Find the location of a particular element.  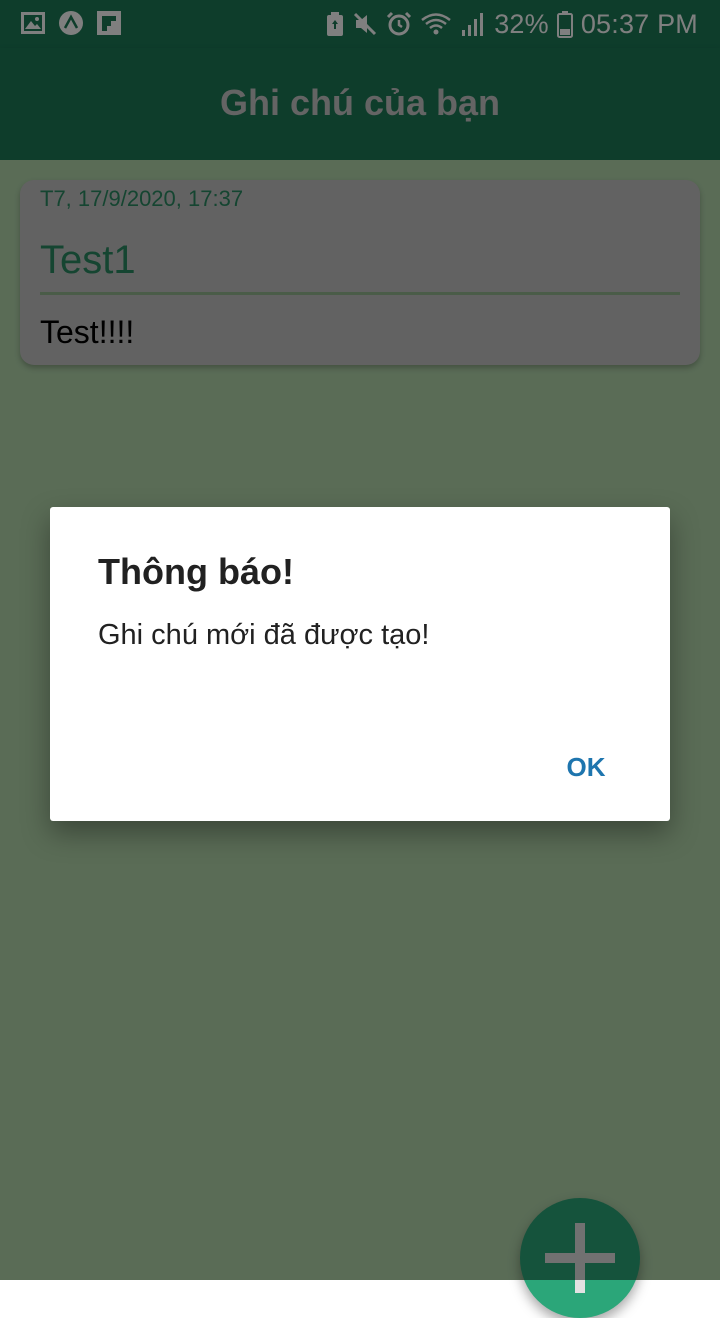

ok-button: OK is located at coordinates (586, 767).